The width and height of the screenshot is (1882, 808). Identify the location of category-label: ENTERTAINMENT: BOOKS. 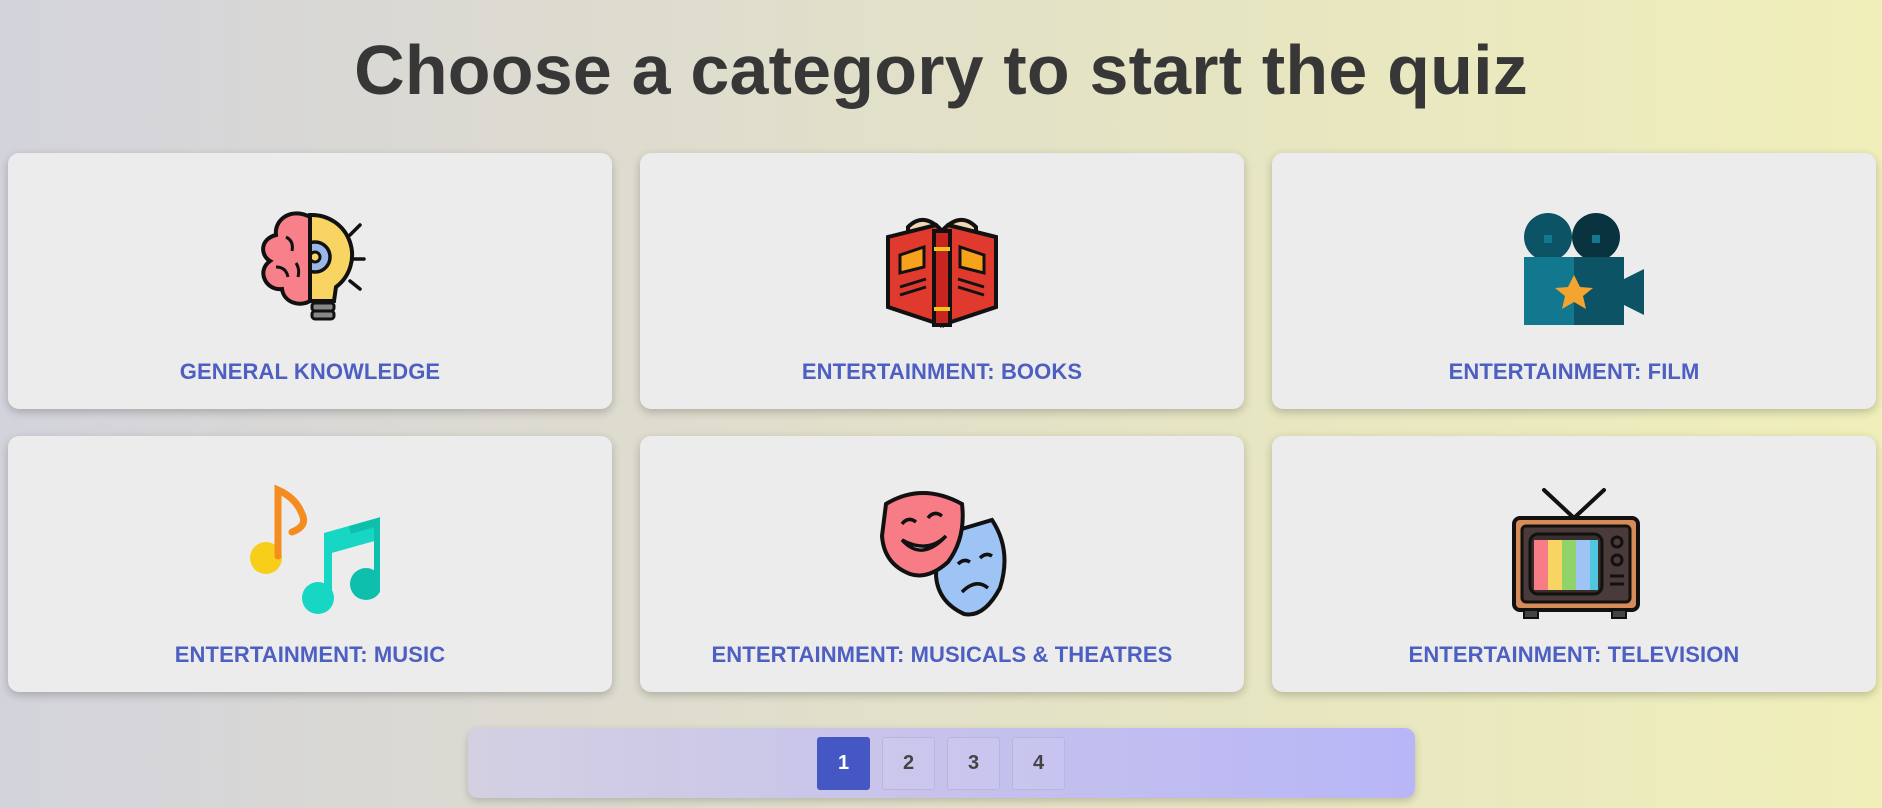
(942, 371).